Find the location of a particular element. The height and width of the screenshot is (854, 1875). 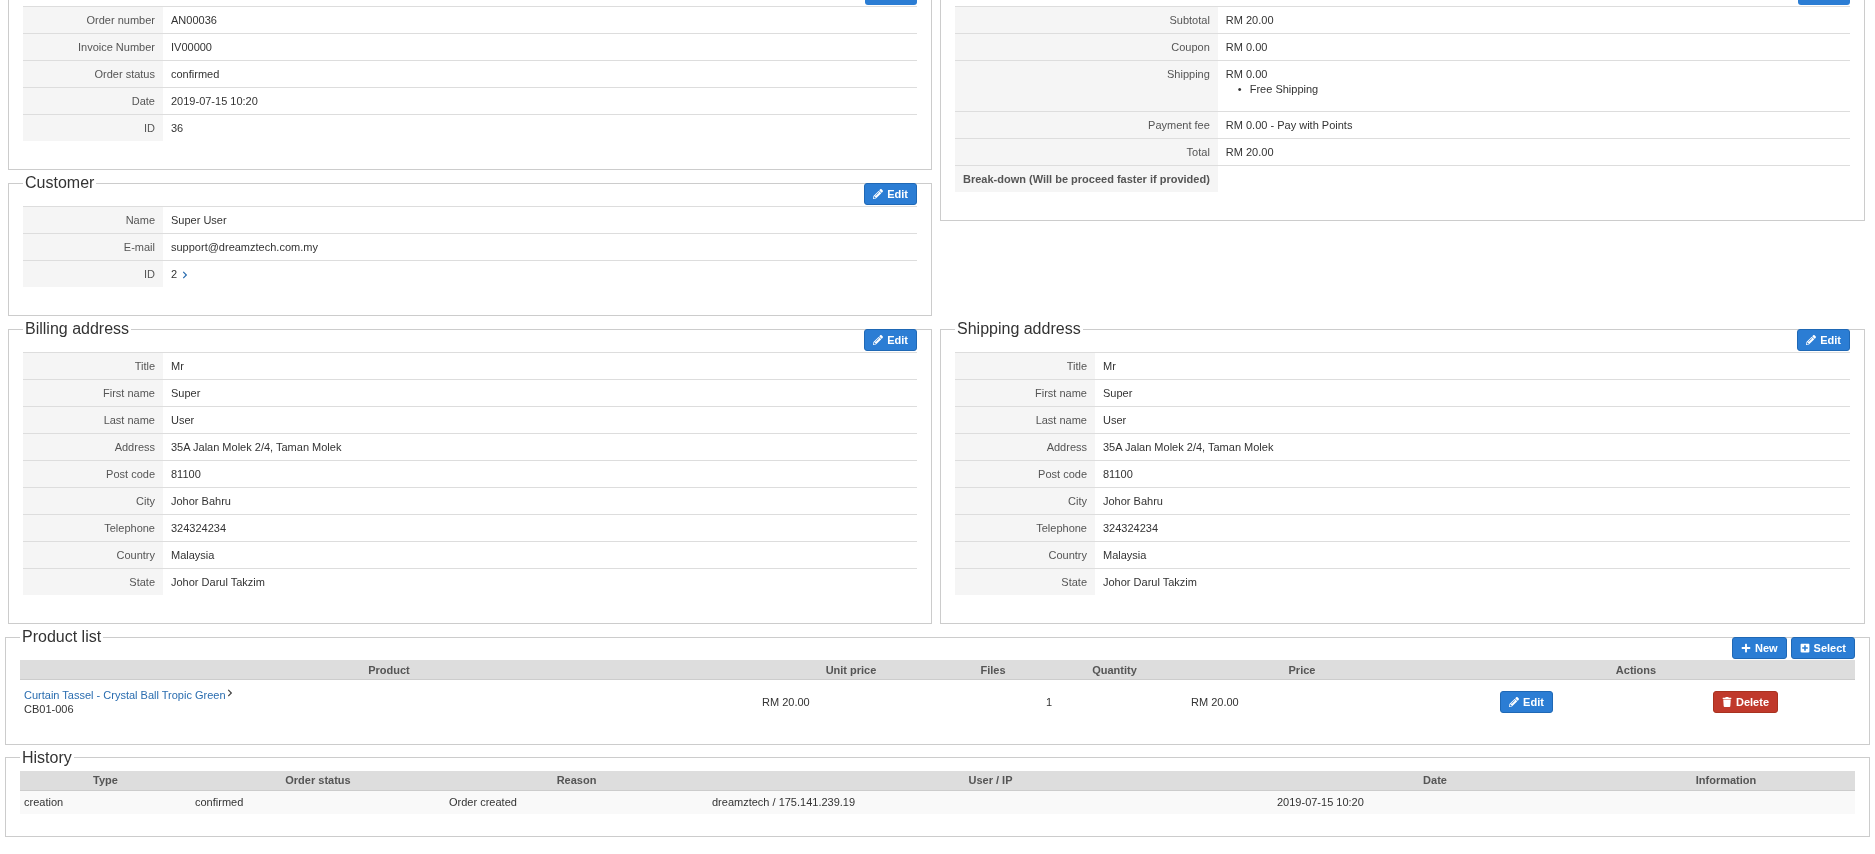

field-value: 2019-07-15 10:20 is located at coordinates (214, 101).